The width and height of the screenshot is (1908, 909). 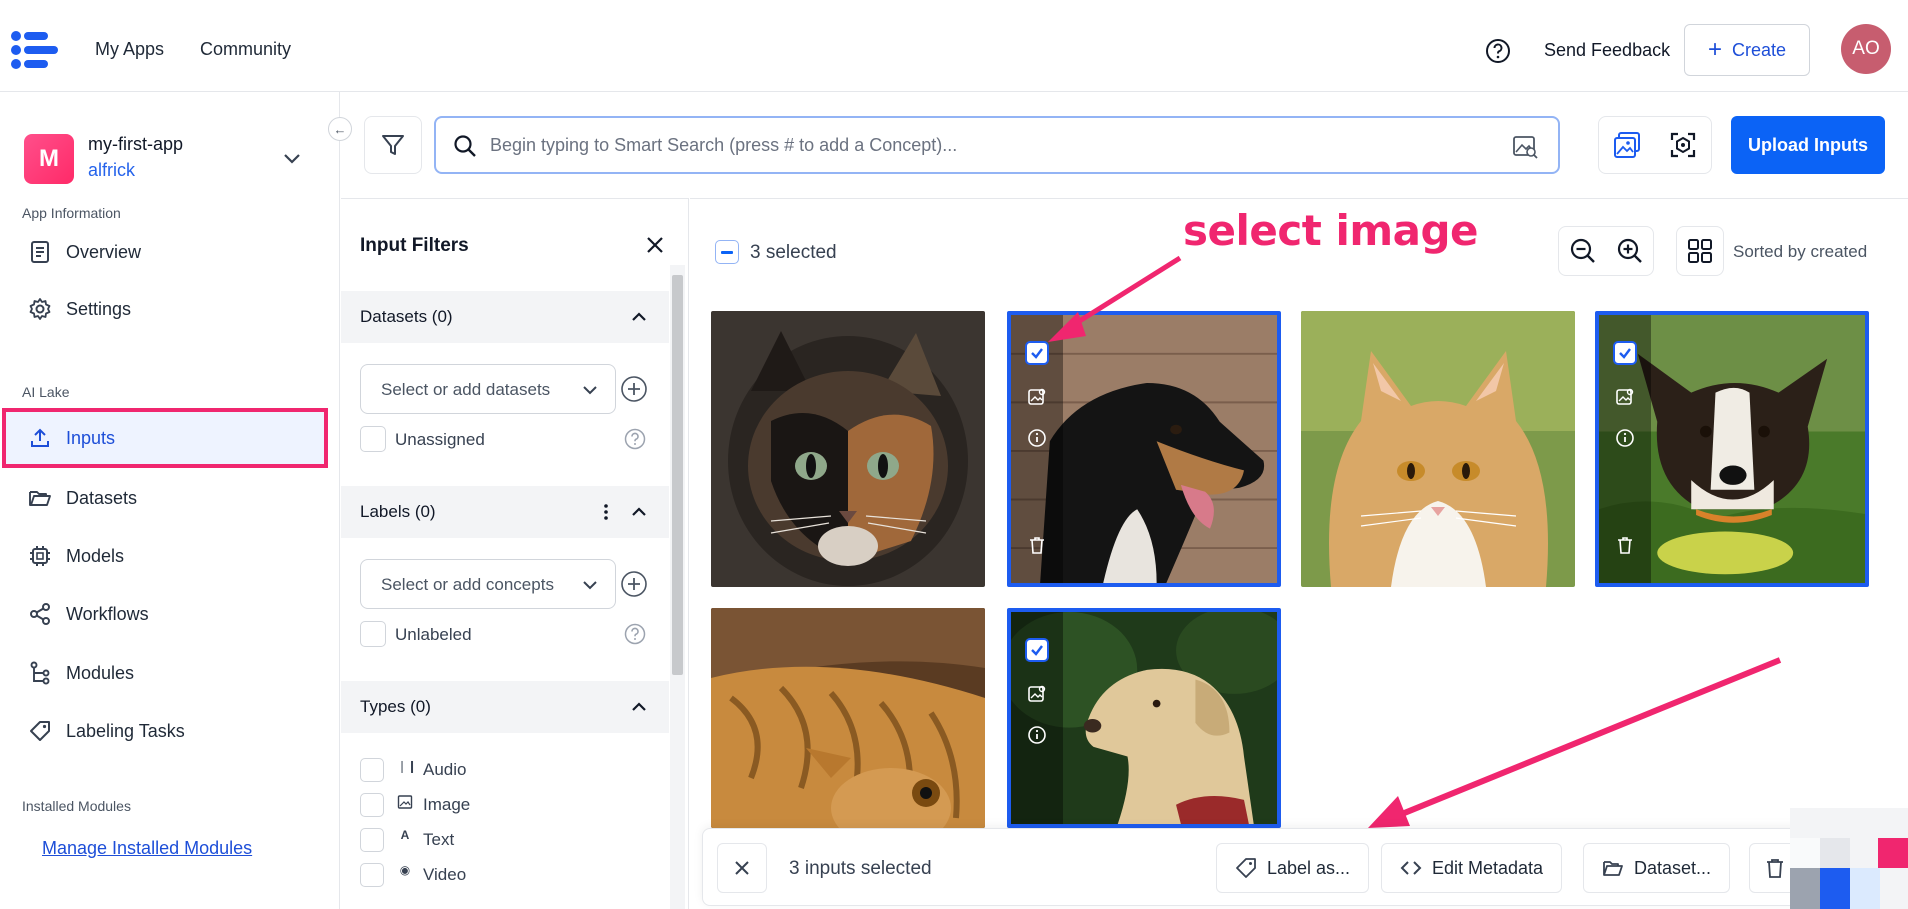 What do you see at coordinates (245, 49) in the screenshot?
I see `nav-community: Community` at bounding box center [245, 49].